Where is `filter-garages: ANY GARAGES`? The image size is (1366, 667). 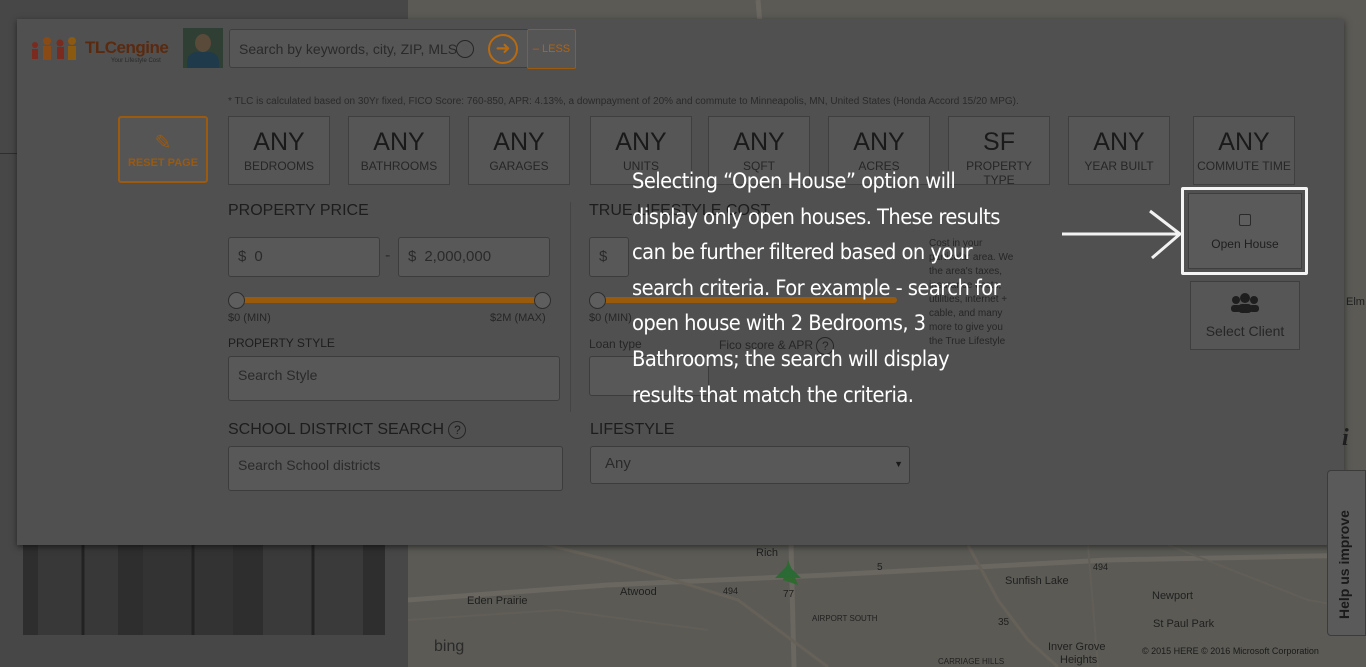 filter-garages: ANY GARAGES is located at coordinates (519, 150).